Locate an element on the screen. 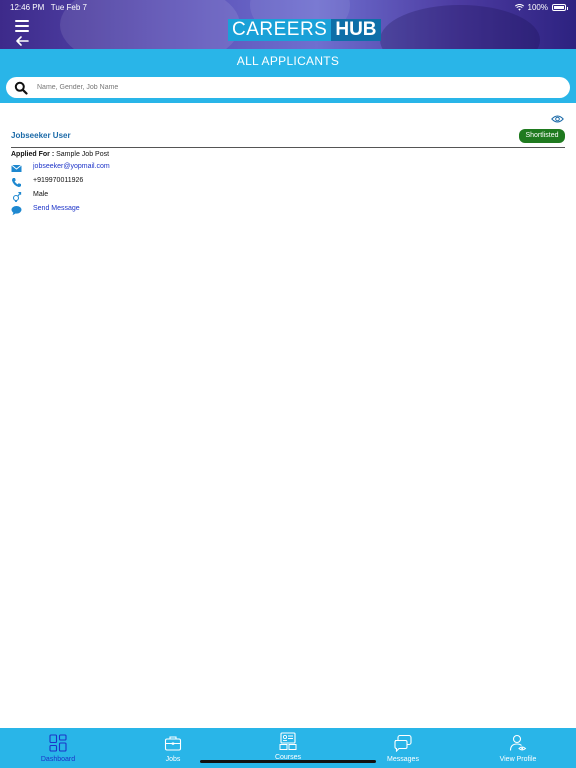  send-message-link: Send Message is located at coordinates (56, 208).